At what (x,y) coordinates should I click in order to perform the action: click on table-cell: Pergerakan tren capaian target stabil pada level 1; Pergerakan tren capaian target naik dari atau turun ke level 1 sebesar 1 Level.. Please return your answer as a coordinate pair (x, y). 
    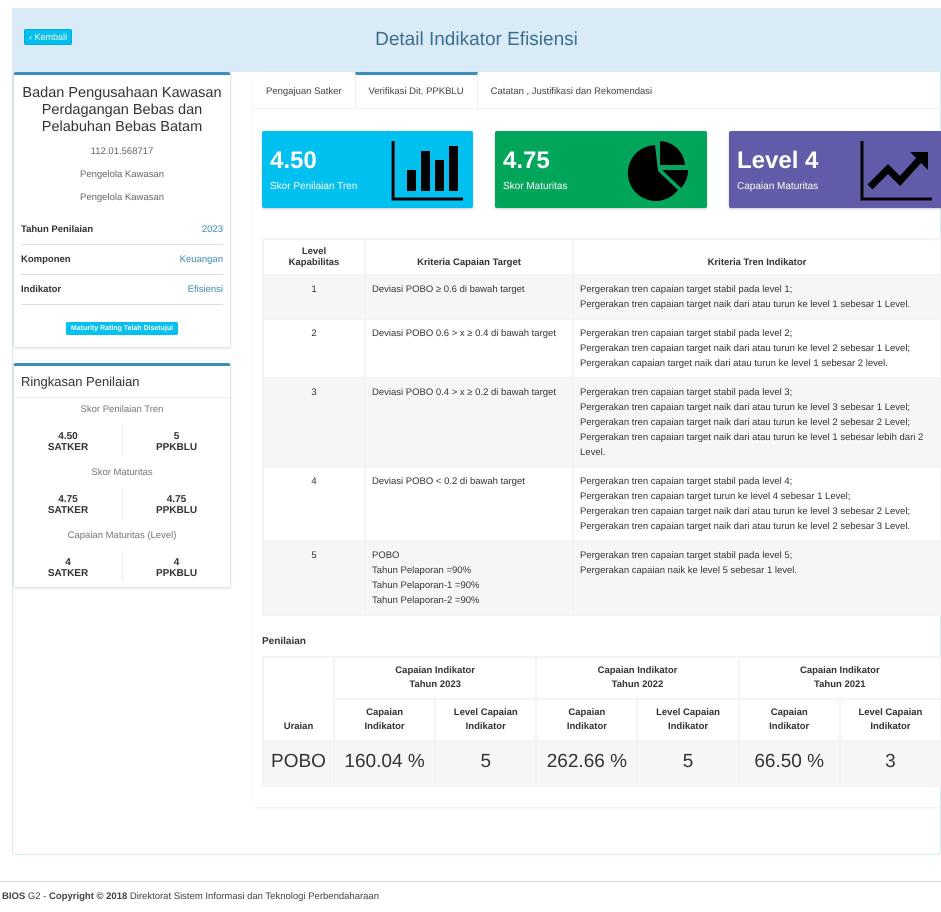
    Looking at the image, I should click on (757, 297).